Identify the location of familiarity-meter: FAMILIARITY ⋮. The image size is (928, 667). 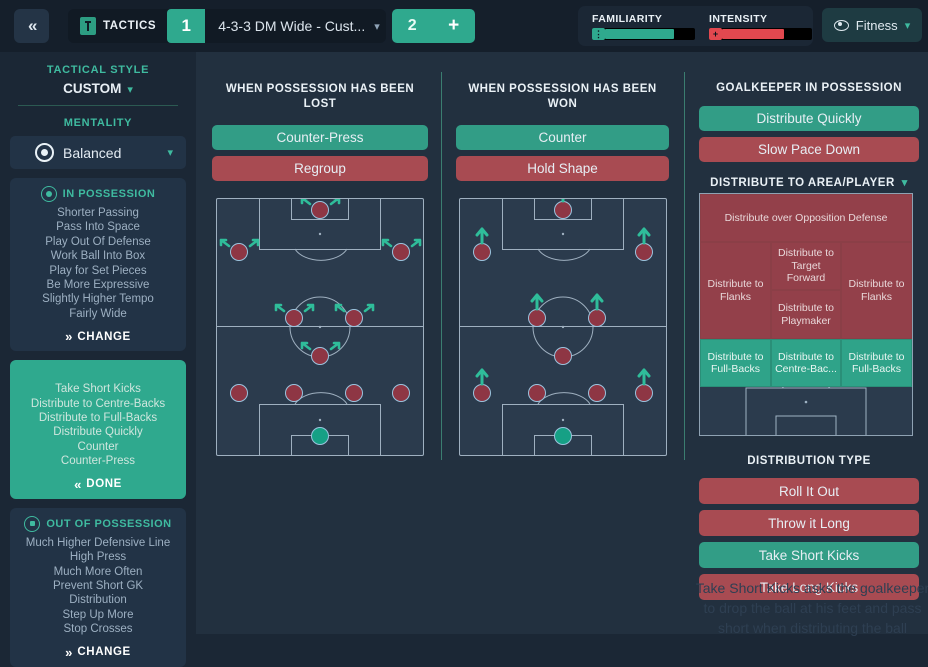
(643, 26).